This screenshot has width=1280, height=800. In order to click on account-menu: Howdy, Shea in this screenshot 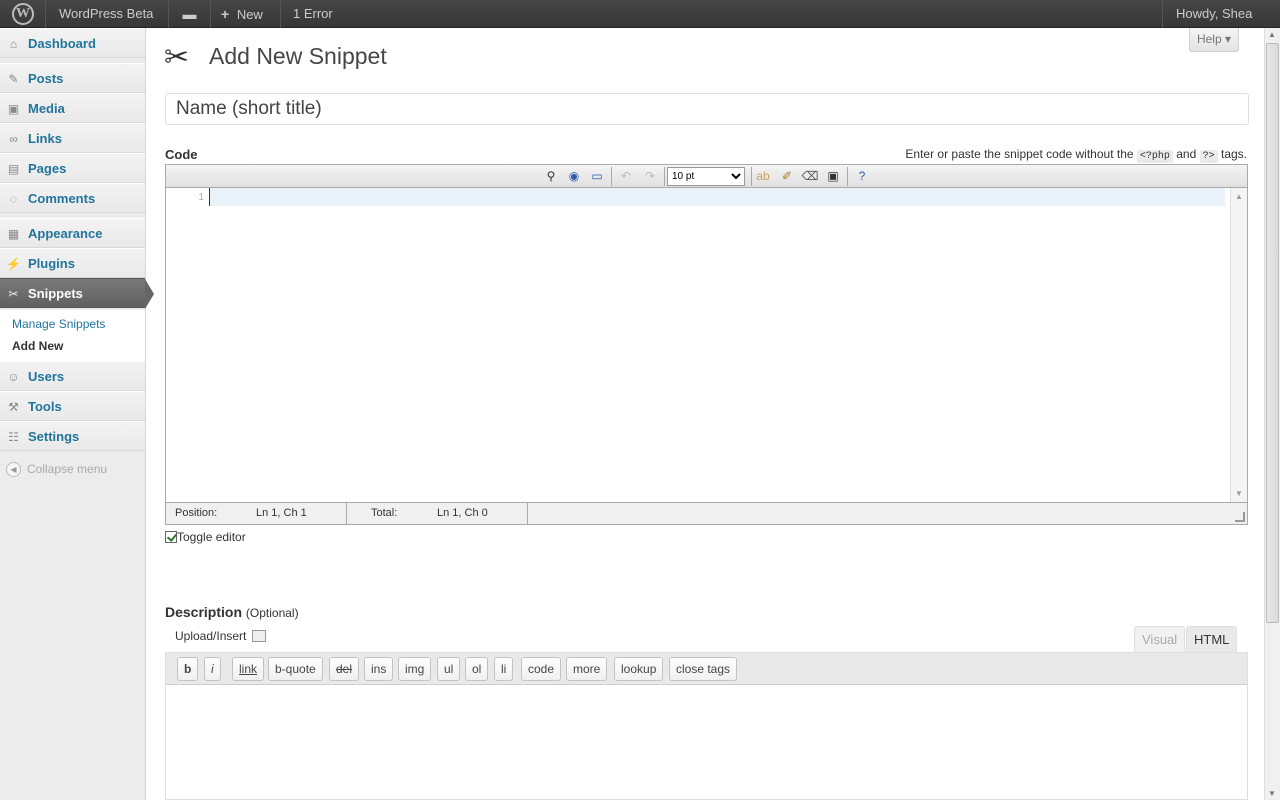, I will do `click(1221, 14)`.